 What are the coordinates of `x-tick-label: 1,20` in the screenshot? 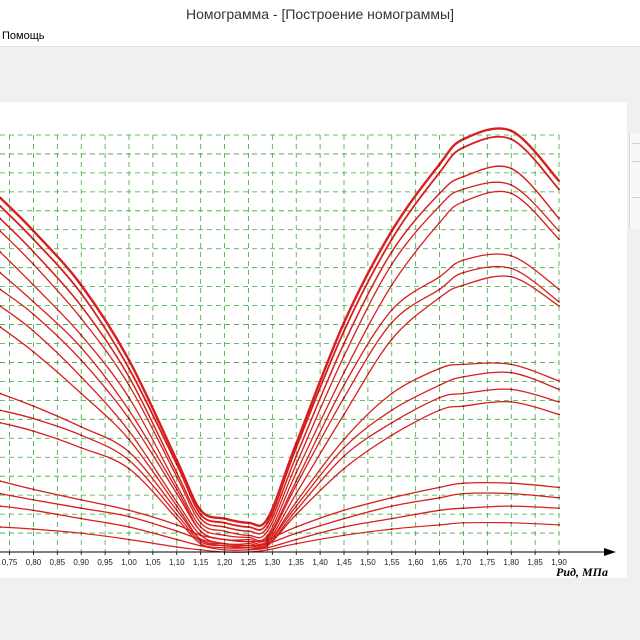 It's located at (225, 562).